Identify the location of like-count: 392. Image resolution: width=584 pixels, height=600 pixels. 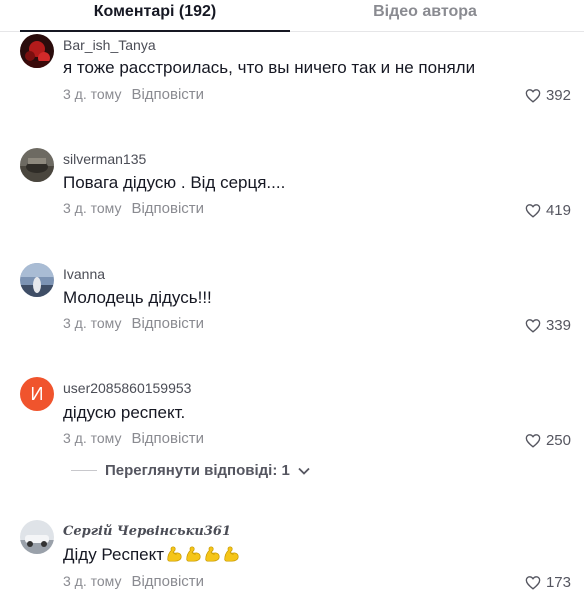
(558, 95).